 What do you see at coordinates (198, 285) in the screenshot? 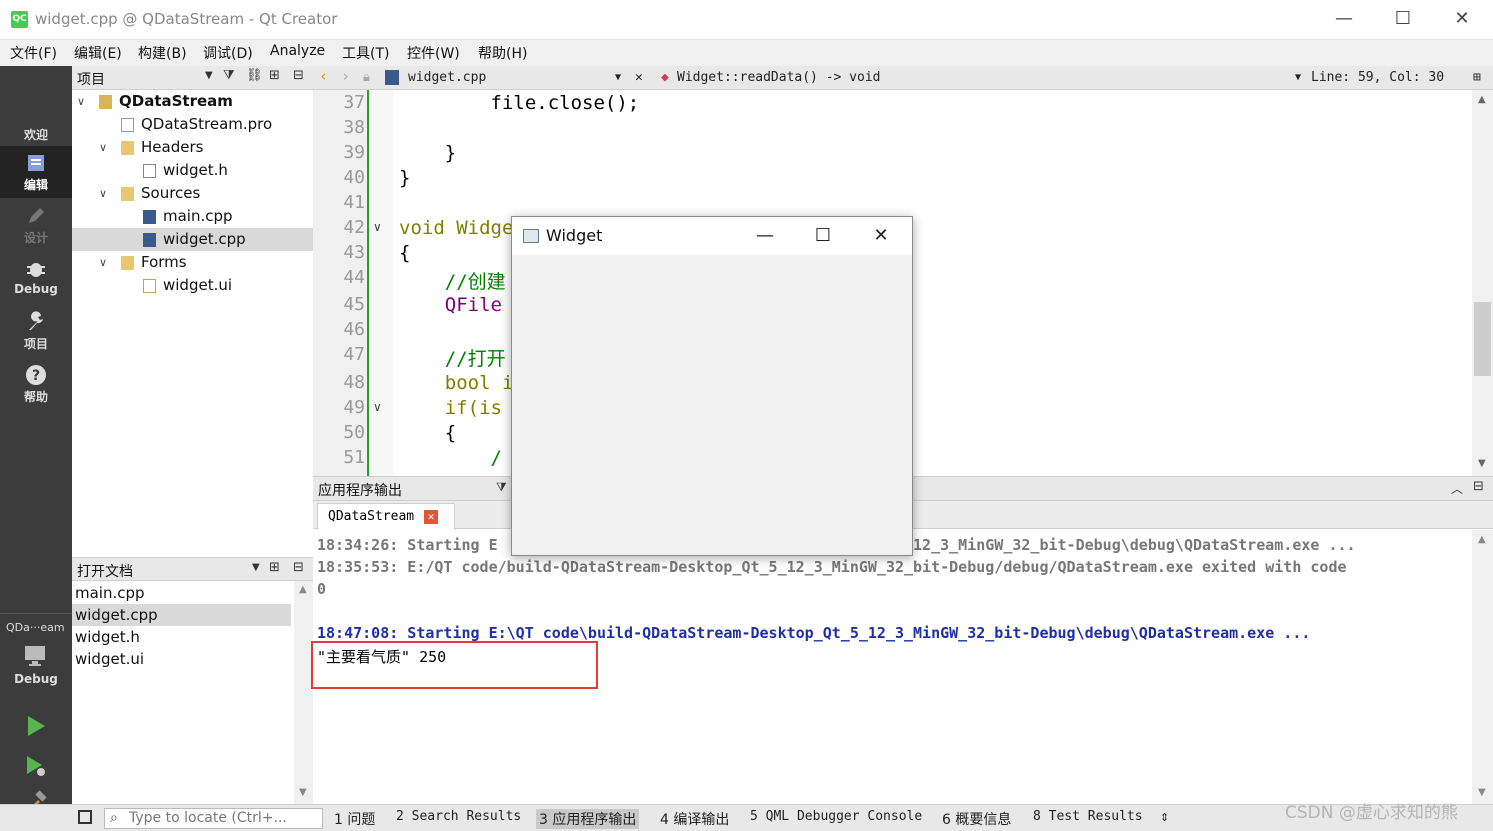
I see `tree-item-label: widget.ui` at bounding box center [198, 285].